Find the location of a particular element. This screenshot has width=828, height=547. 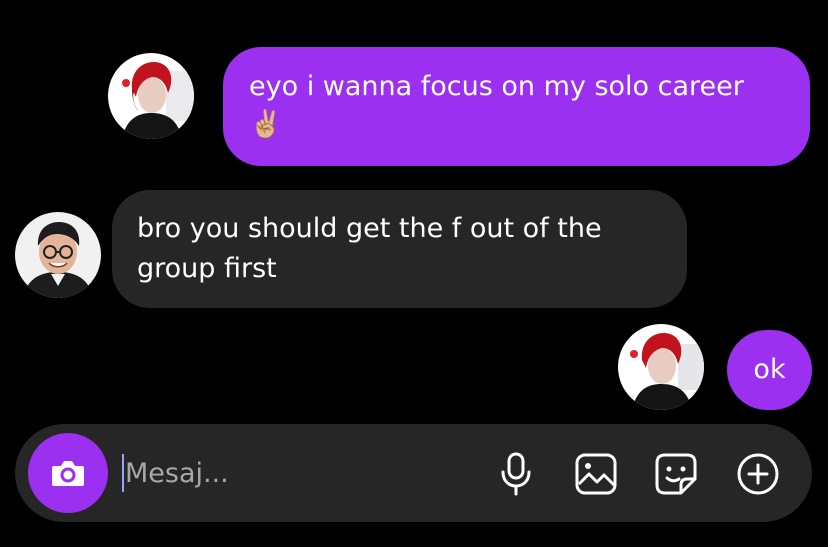

message-input is located at coordinates (303, 473).